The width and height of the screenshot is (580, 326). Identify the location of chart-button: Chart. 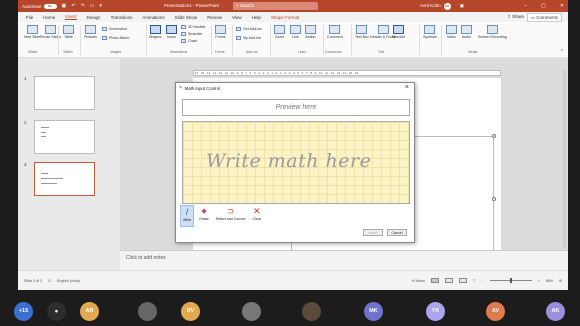
(189, 41).